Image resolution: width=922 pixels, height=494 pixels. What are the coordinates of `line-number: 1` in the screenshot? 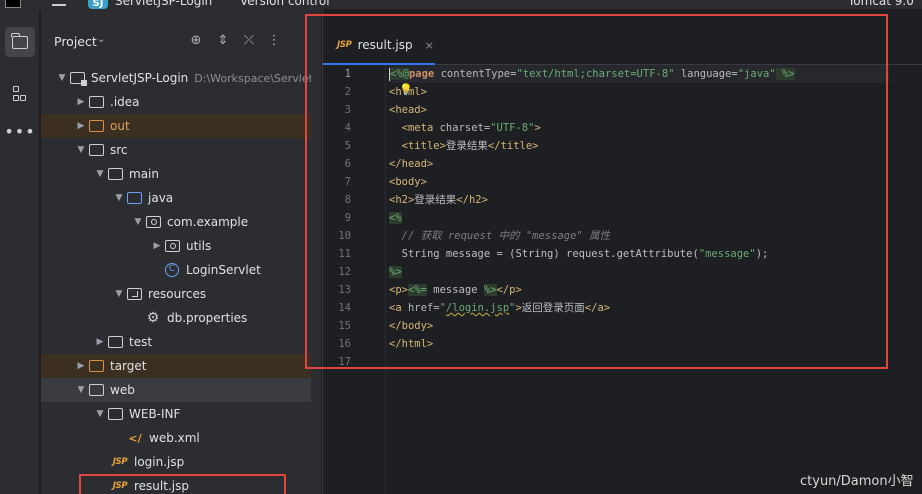 It's located at (337, 74).